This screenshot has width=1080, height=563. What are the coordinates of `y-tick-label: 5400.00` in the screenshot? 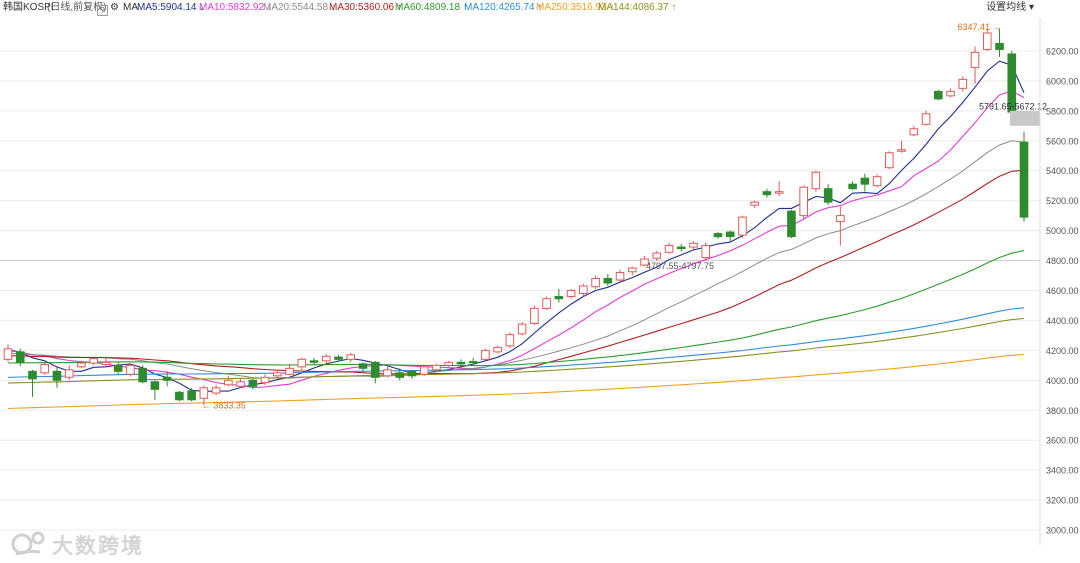 It's located at (1062, 171).